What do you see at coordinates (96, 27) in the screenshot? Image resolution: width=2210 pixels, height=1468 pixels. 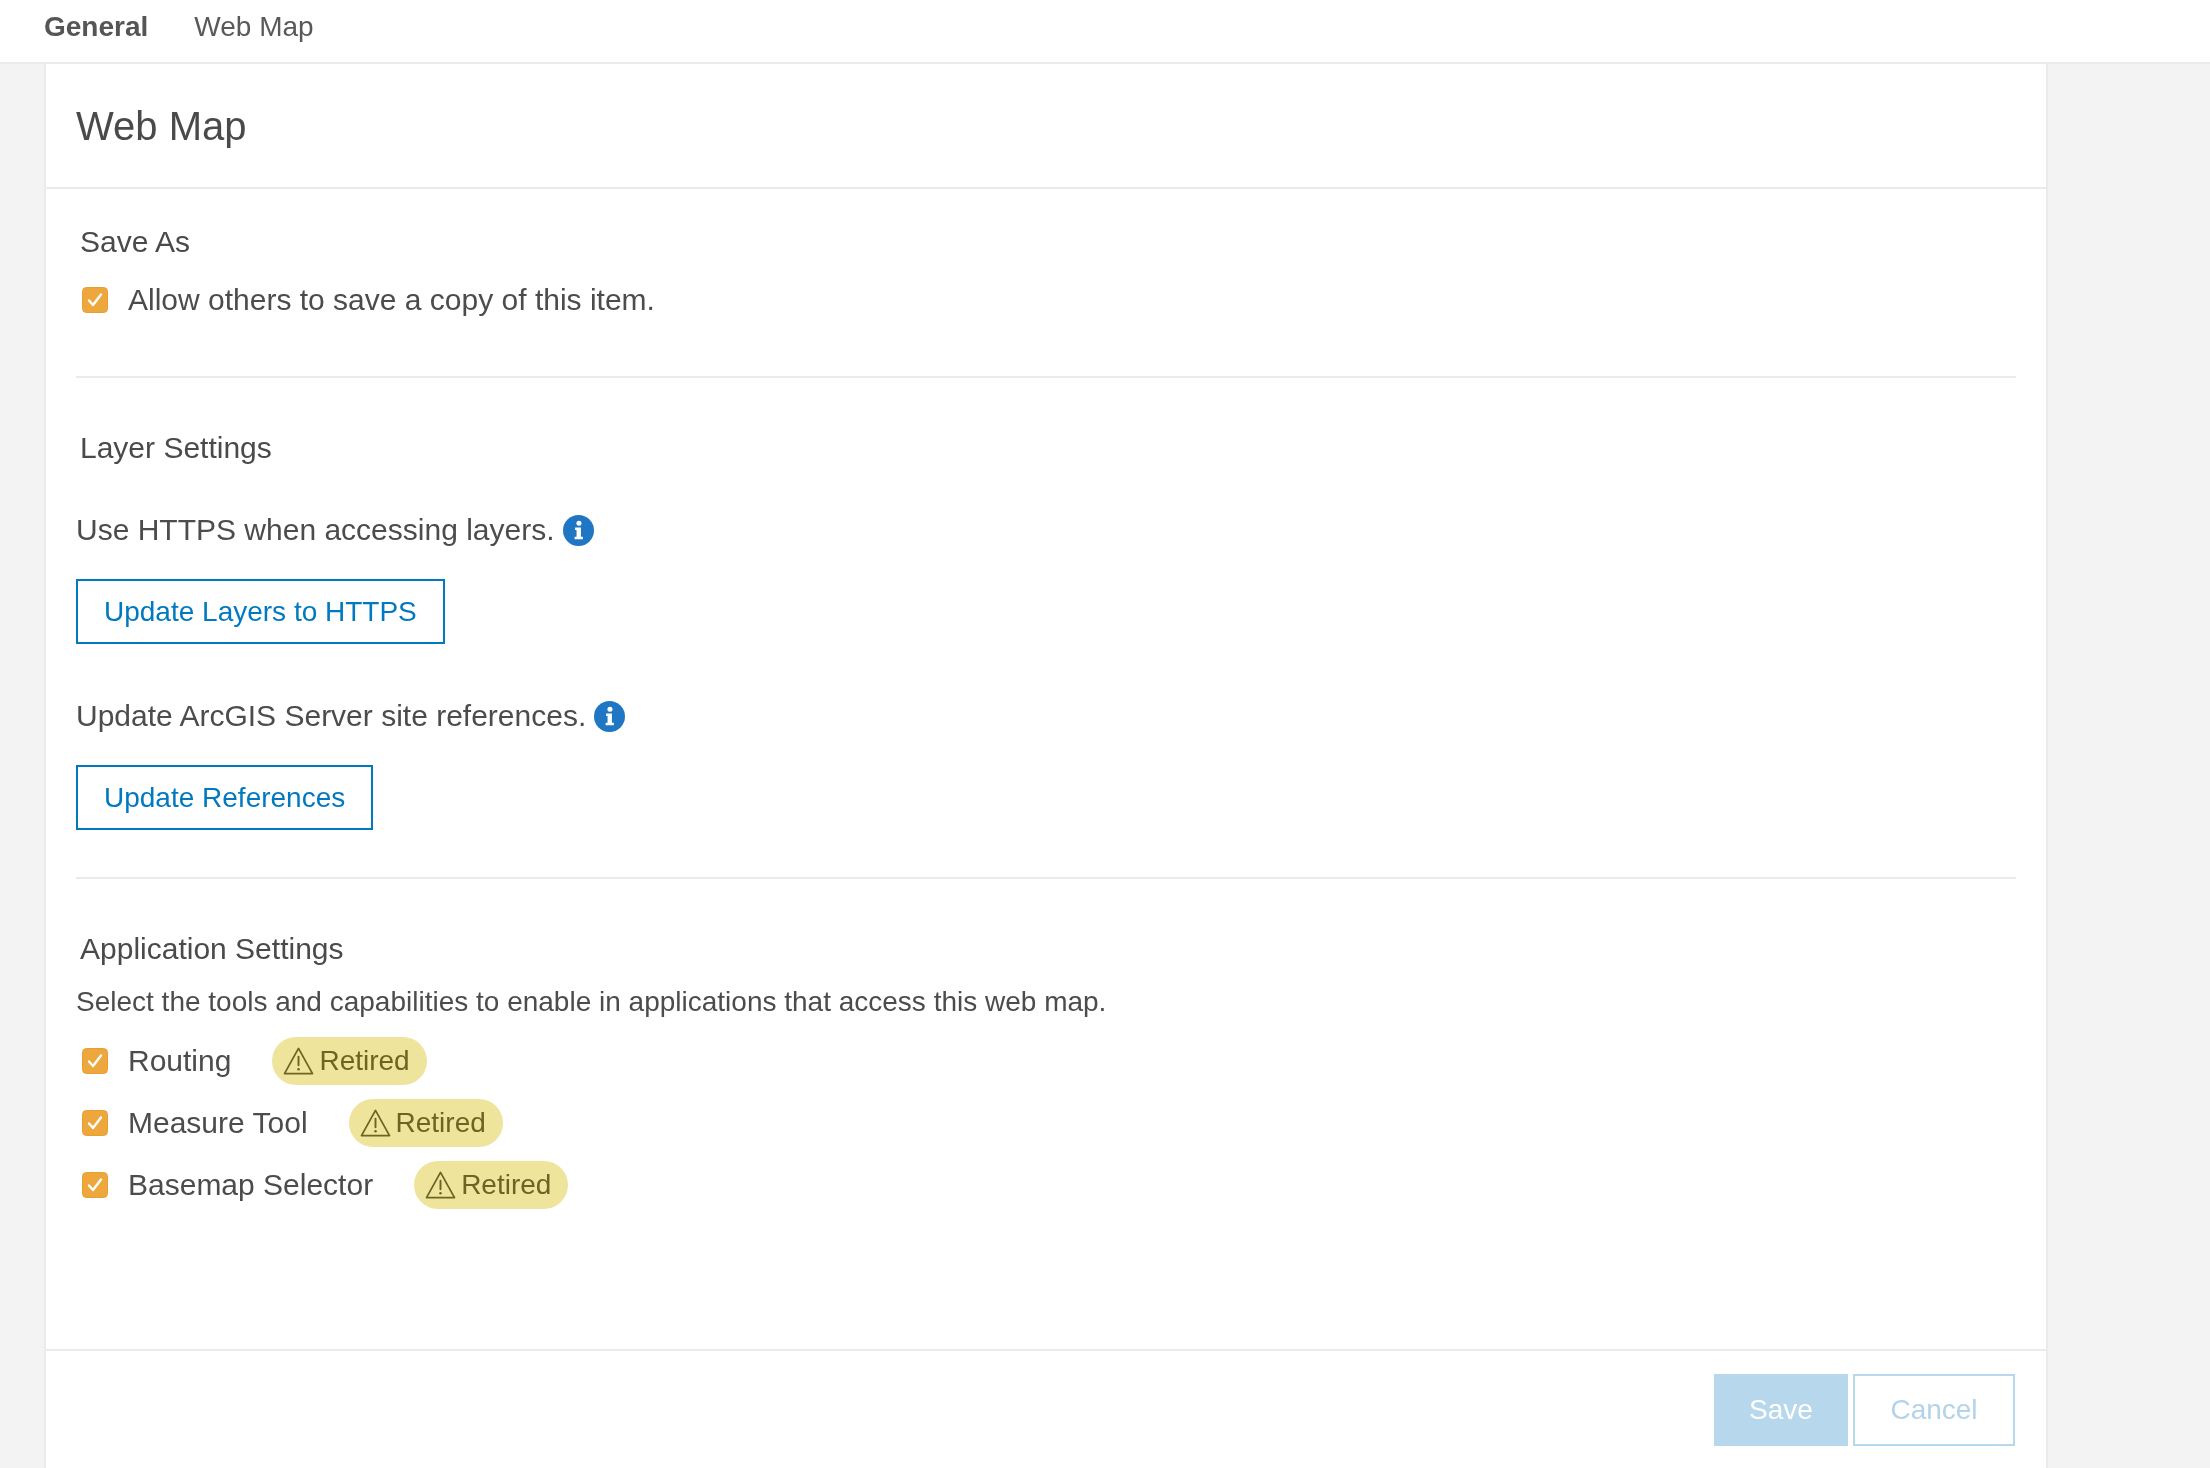 I see `tab: General` at bounding box center [96, 27].